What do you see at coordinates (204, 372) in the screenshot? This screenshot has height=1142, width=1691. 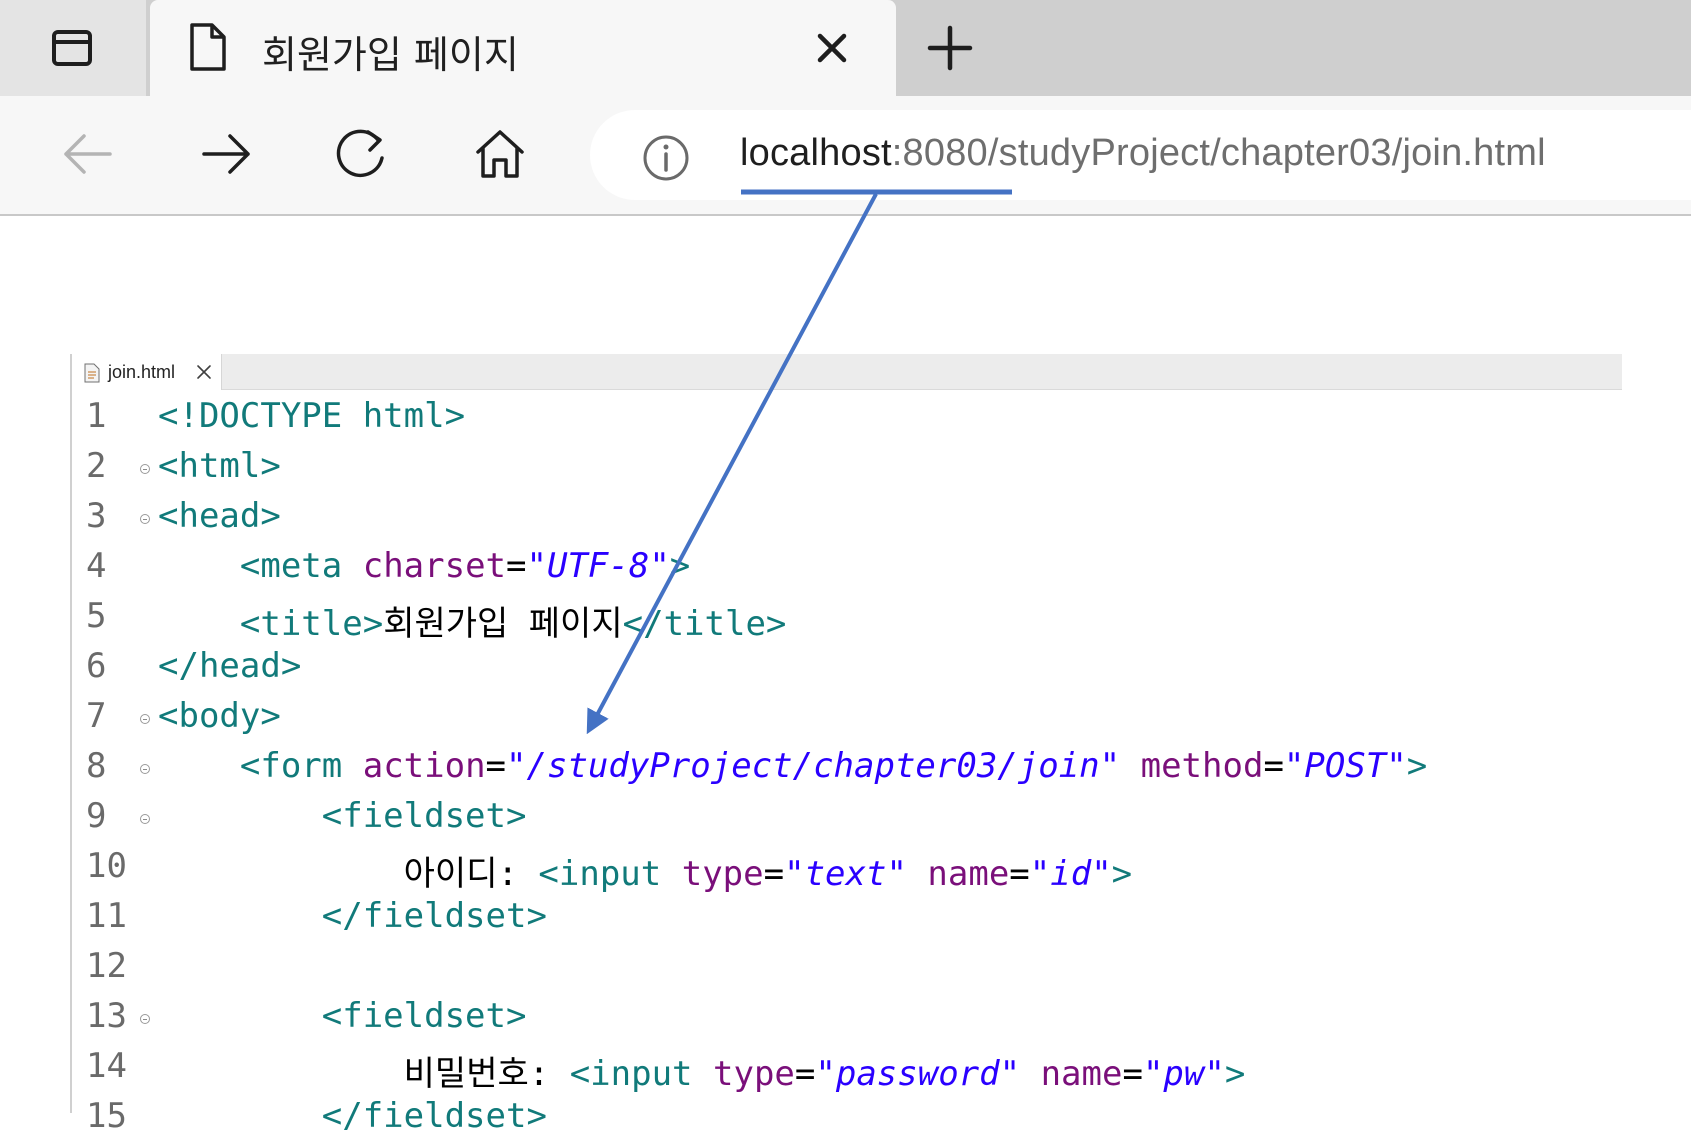 I see `close-file-icon` at bounding box center [204, 372].